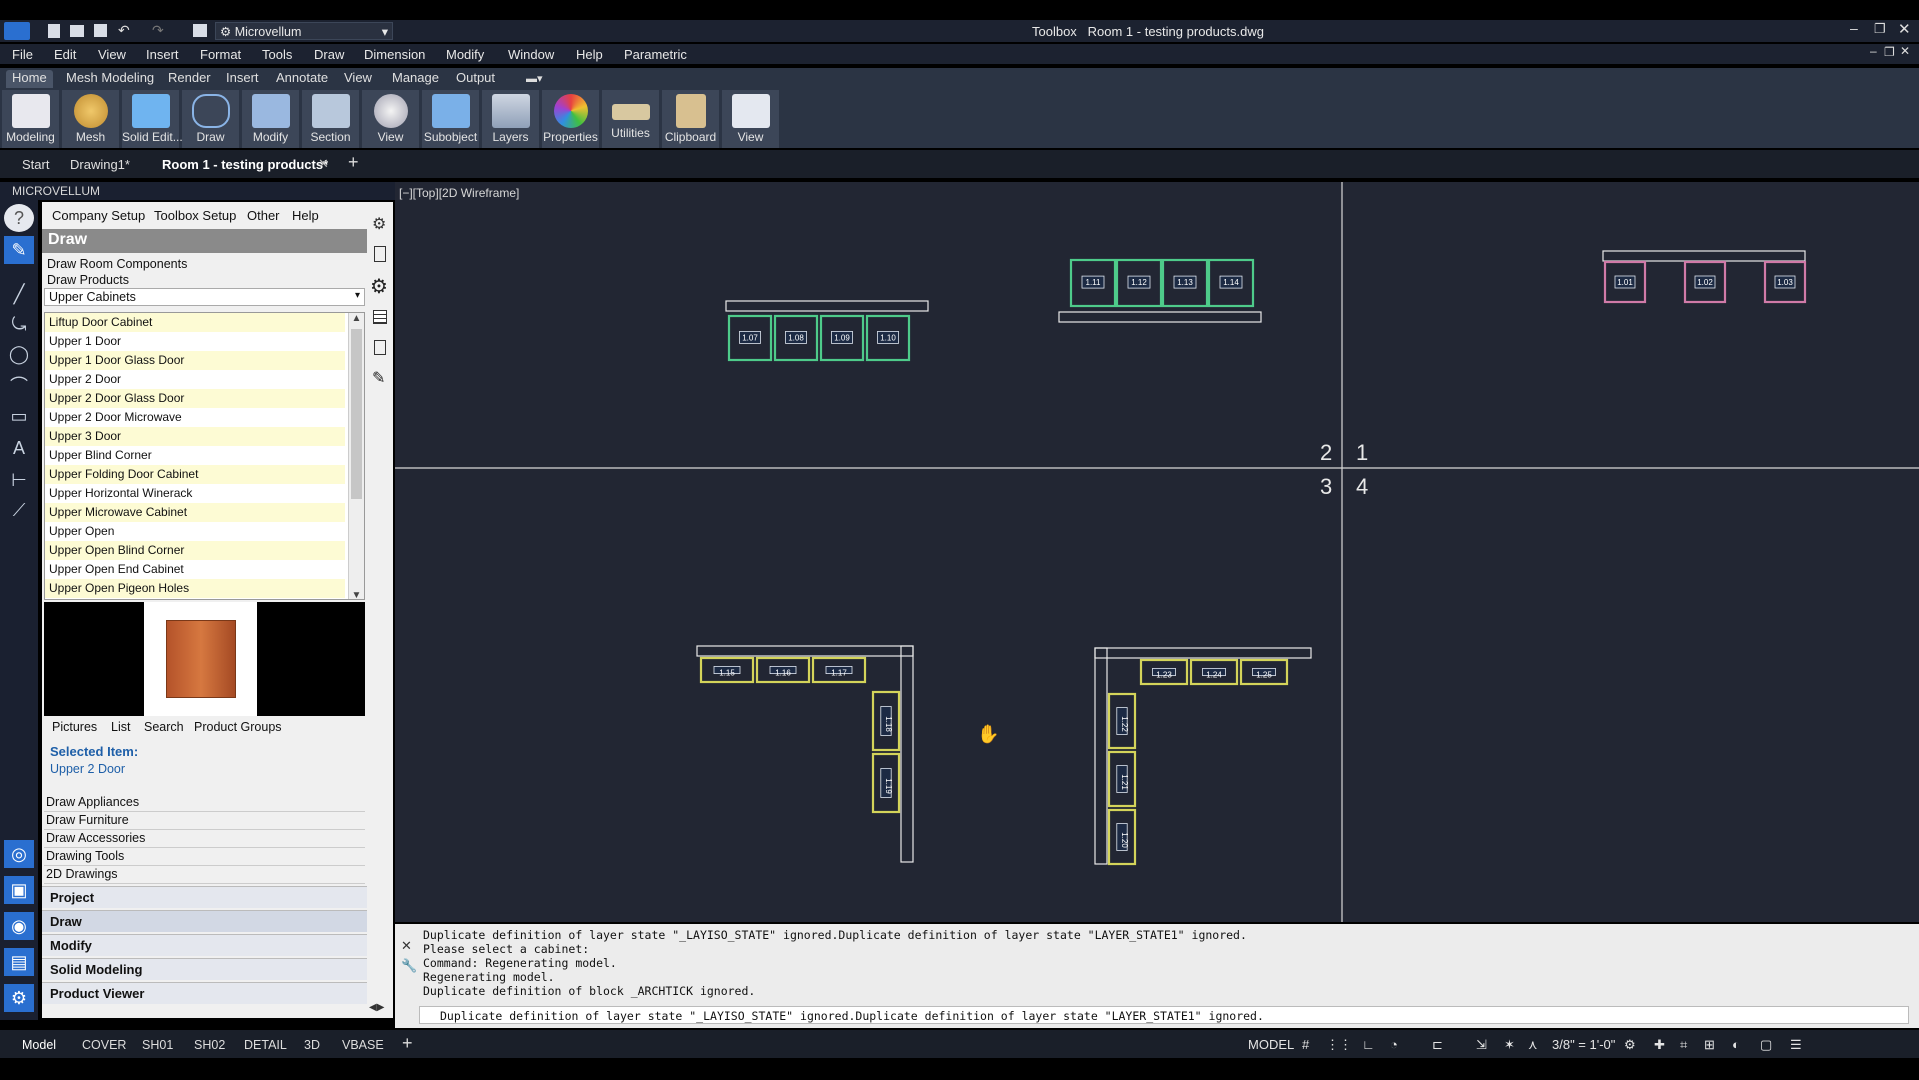 The image size is (1919, 1080). I want to click on draw-appliances-link: Draw Appliances, so click(204, 803).